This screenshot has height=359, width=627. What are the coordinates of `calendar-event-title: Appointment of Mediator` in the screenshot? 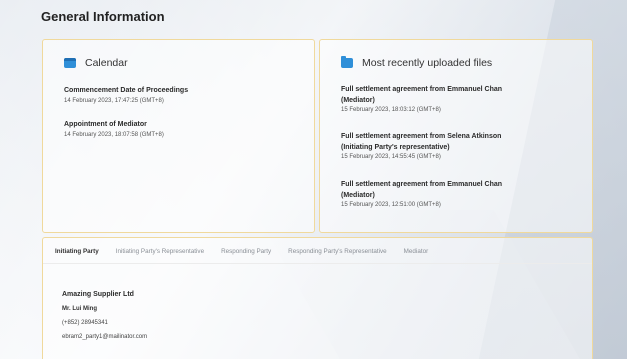 It's located at (105, 124).